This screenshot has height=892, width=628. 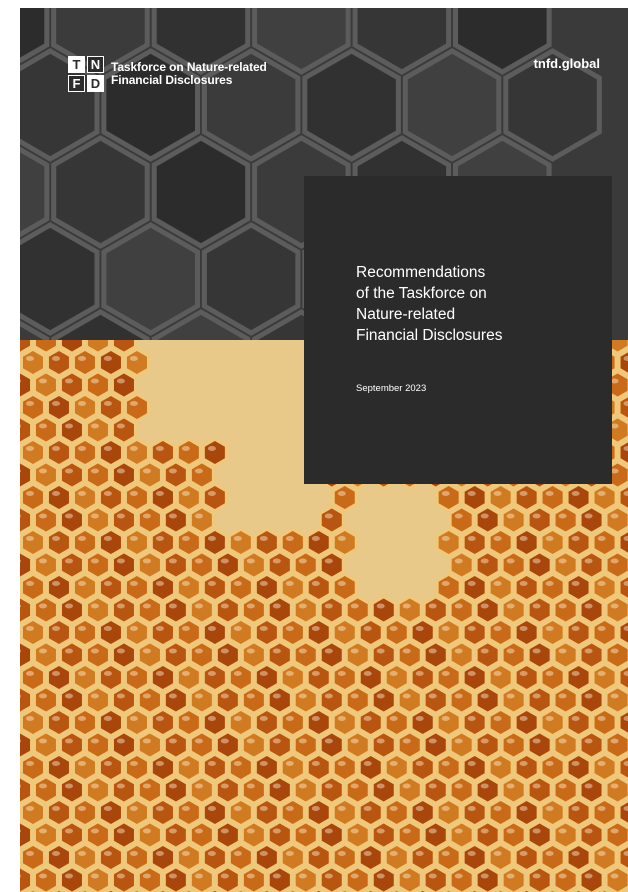 What do you see at coordinates (391, 388) in the screenshot?
I see `publication-date: September 2023` at bounding box center [391, 388].